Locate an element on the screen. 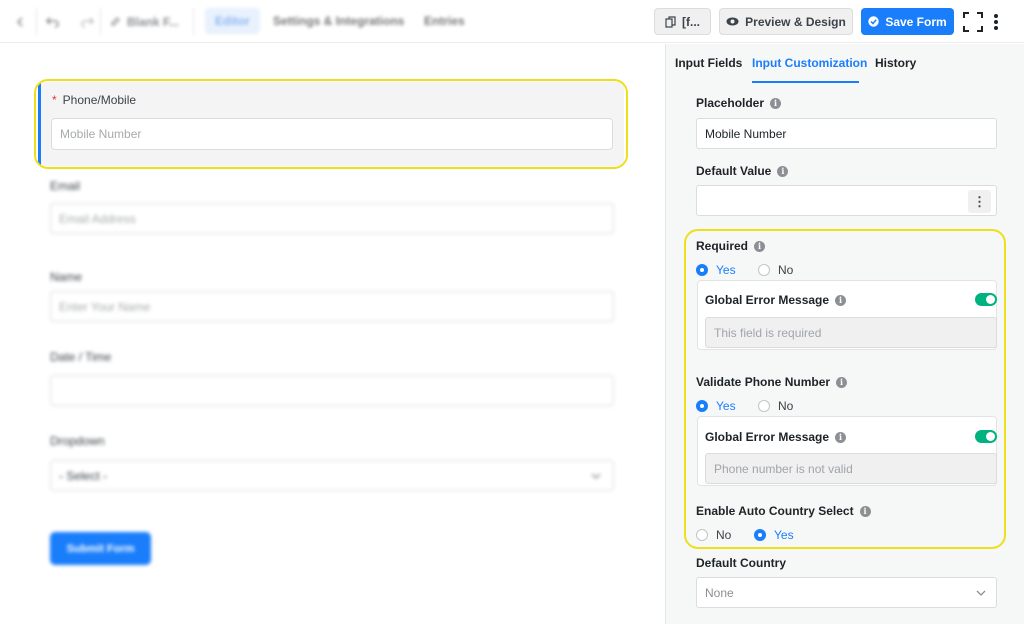 Image resolution: width=1024 pixels, height=624 pixels. datetime-input is located at coordinates (332, 390).